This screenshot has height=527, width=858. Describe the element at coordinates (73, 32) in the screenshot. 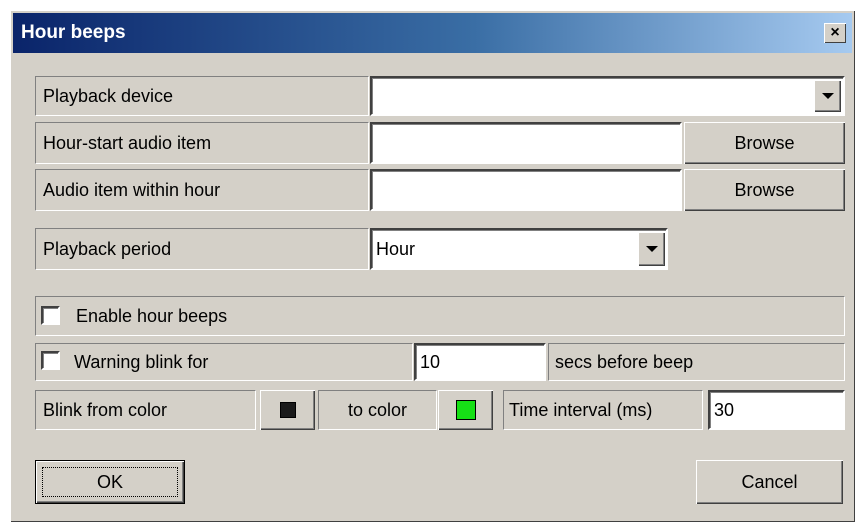

I see `dialog-title: Hour beeps` at that location.